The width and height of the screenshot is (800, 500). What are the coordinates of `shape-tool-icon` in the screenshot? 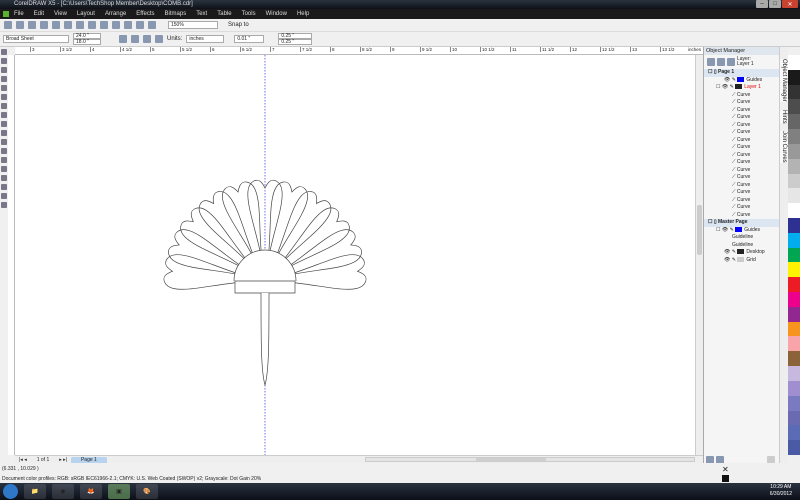 It's located at (4, 61).